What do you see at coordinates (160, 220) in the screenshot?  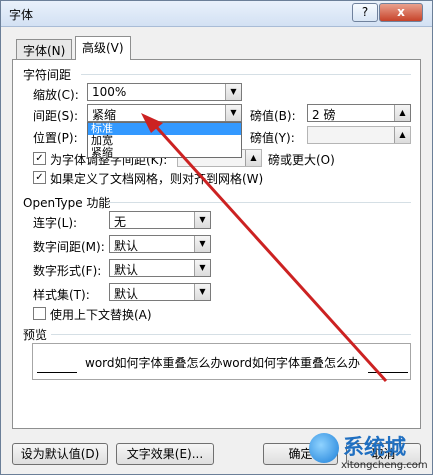 I see `ligature-combo: 无 ▼` at bounding box center [160, 220].